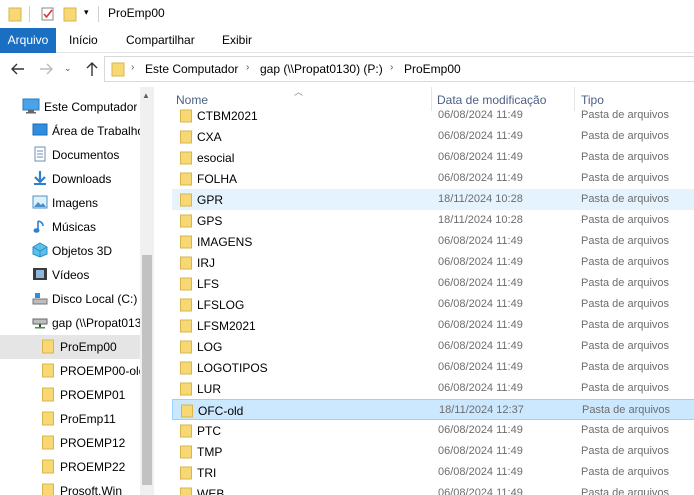 This screenshot has height=495, width=694. What do you see at coordinates (70, 107) in the screenshot?
I see `nav-item-este-computador: Este Computador` at bounding box center [70, 107].